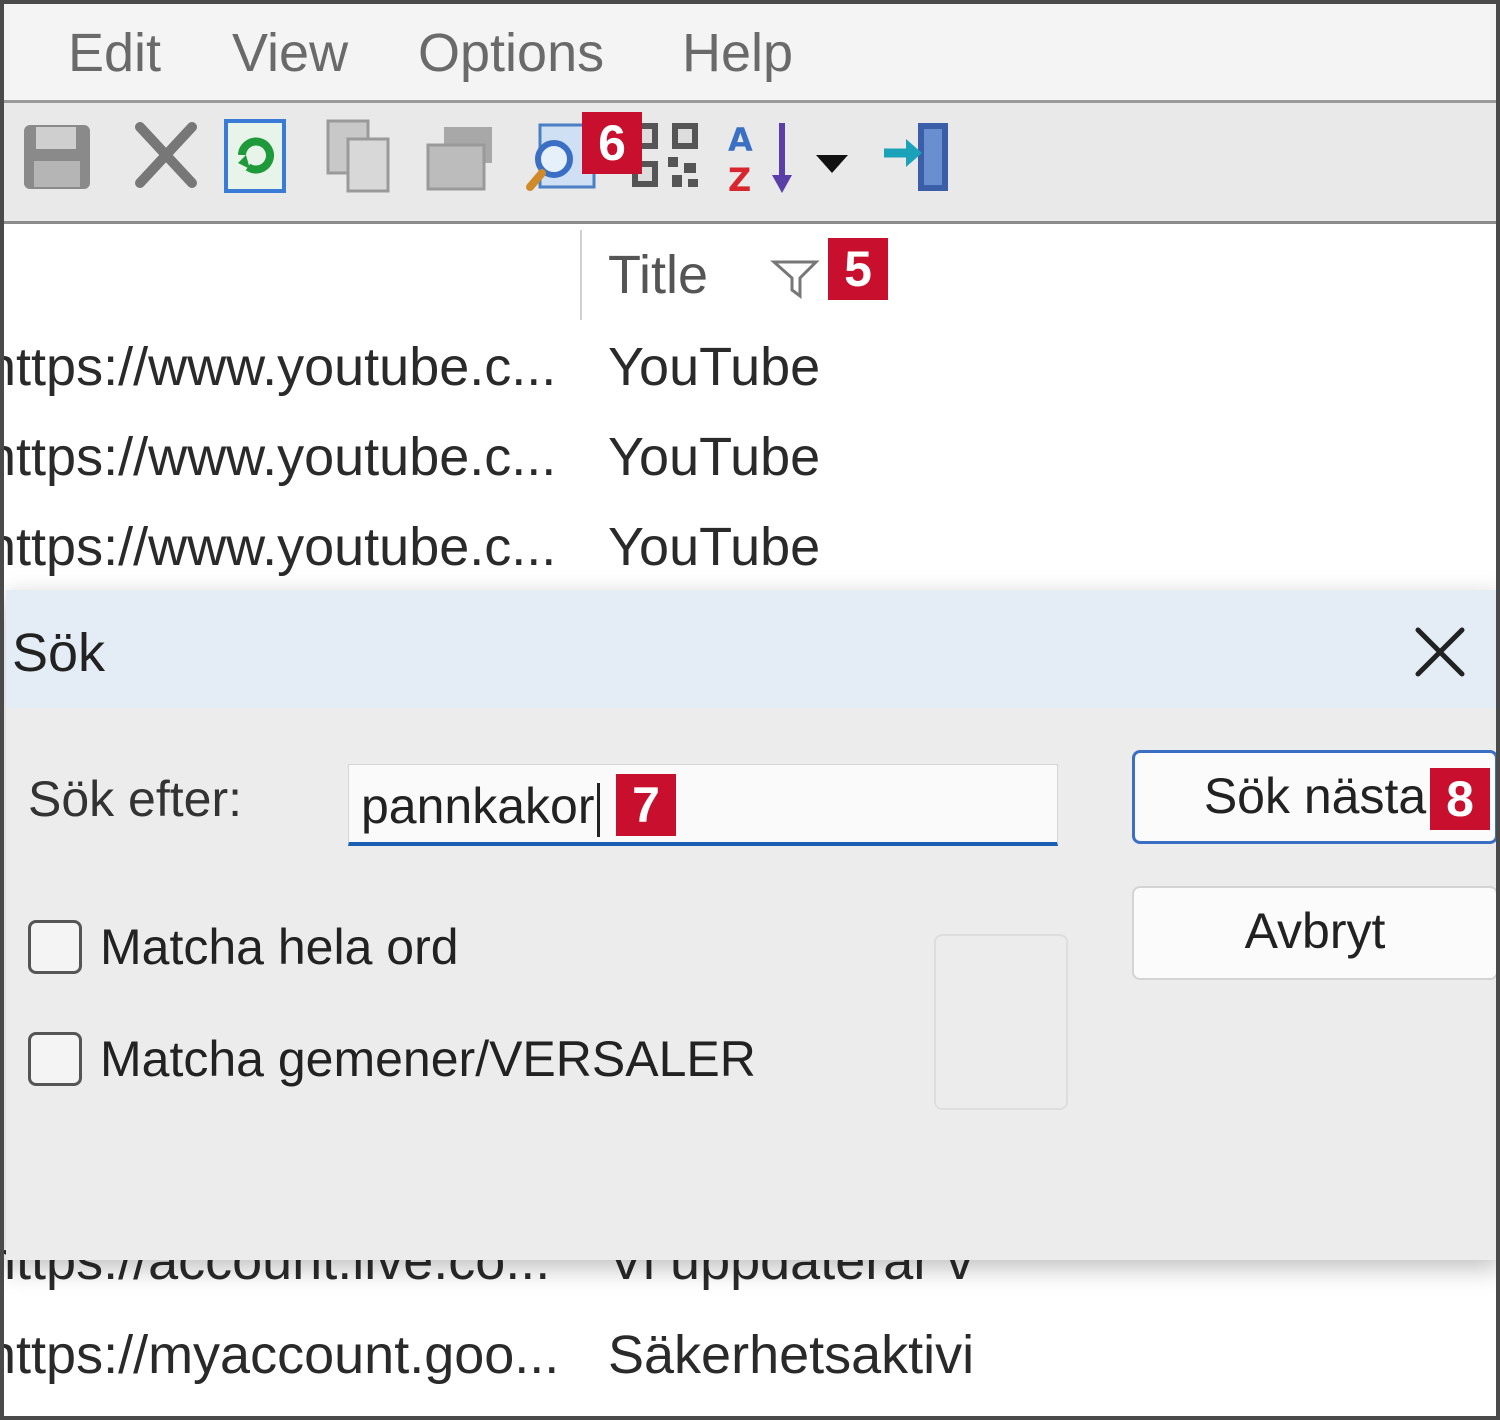  I want to click on match-case-label: Matcha gemener/VERSALER, so click(428, 1059).